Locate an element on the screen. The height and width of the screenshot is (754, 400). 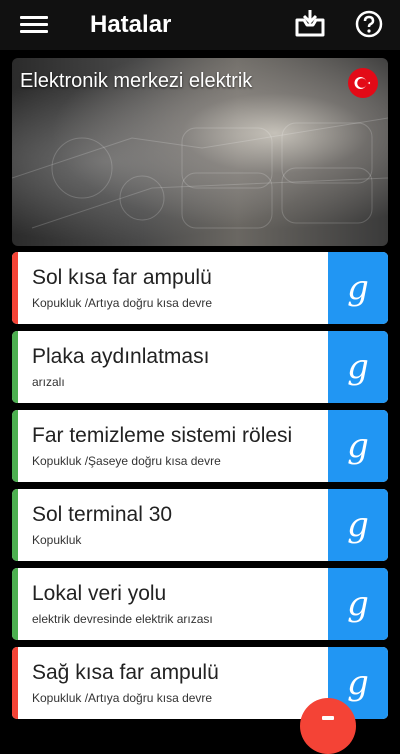
fault-name: Lokal veri yolu is located at coordinates (99, 593).